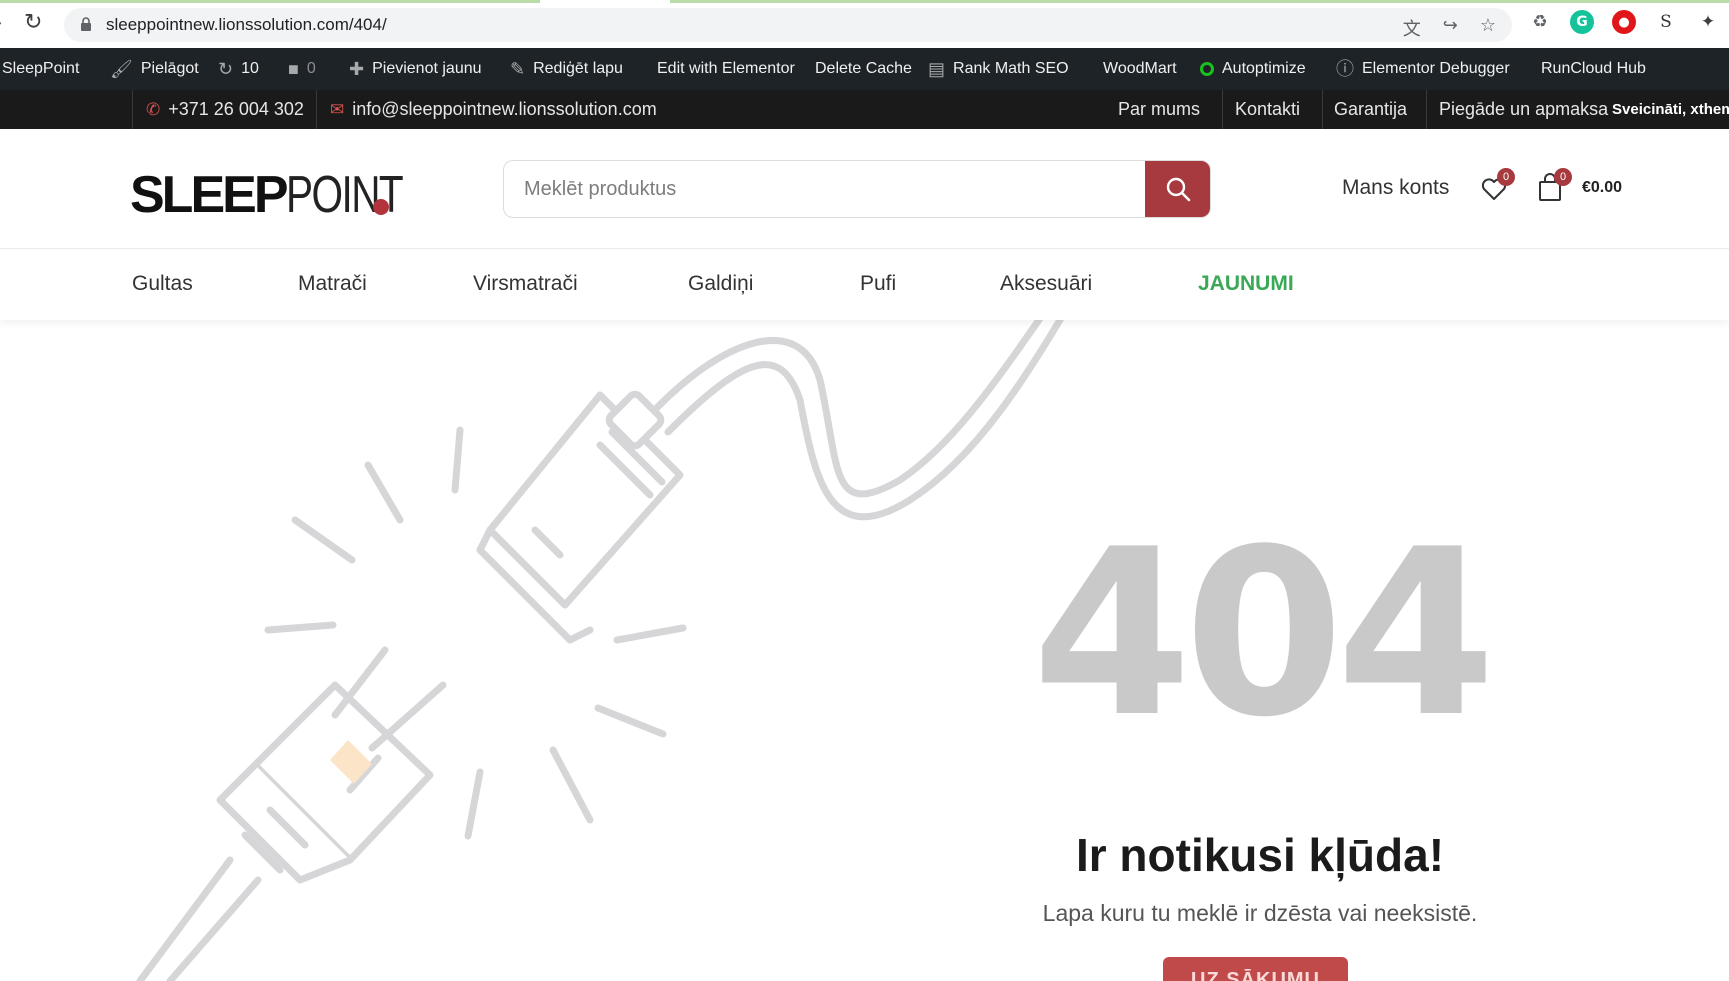 Image resolution: width=1729 pixels, height=981 pixels. What do you see at coordinates (720, 284) in the screenshot?
I see `nav-item-galdini: Galdiņi` at bounding box center [720, 284].